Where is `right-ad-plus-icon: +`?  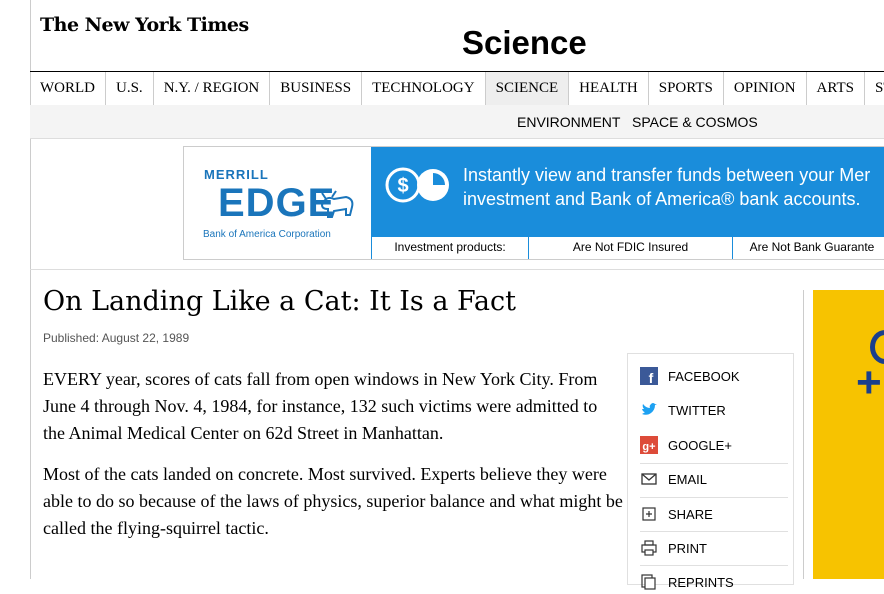
right-ad-plus-icon: + is located at coordinates (869, 382).